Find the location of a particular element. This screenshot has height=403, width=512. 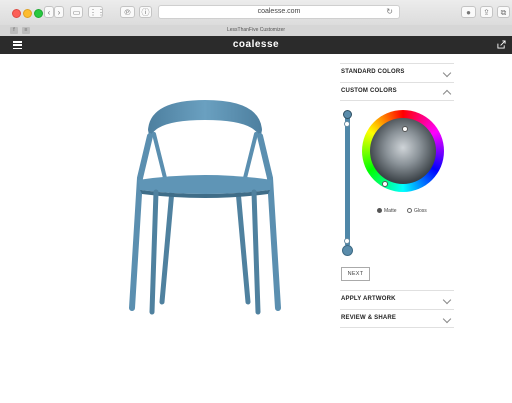

review-share-section: REVIEW & SHARE is located at coordinates (397, 318).